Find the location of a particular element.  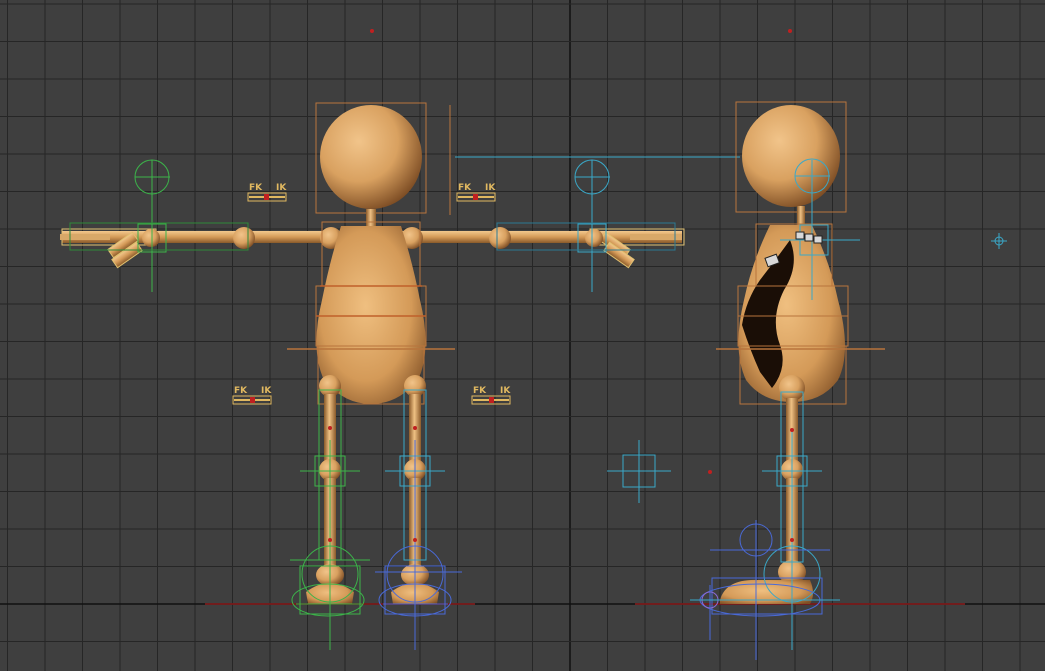

point-helper-icon is located at coordinates (999, 241).